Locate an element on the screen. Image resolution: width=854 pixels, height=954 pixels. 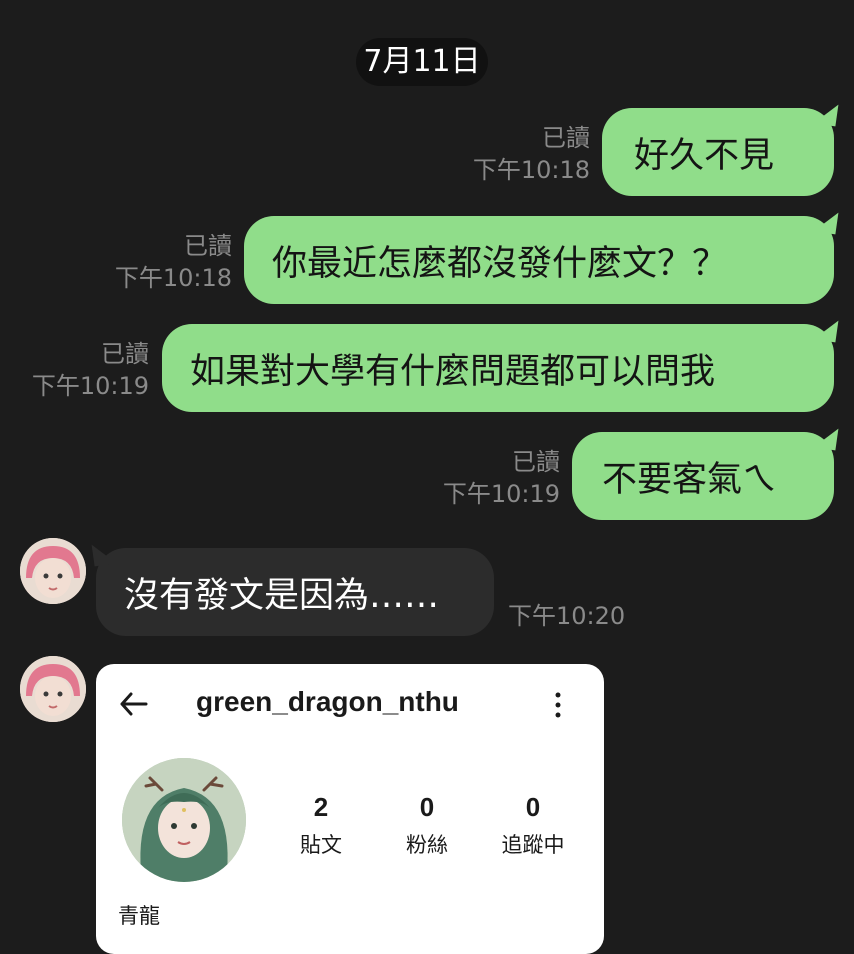
message-text: 不要客氣ㄟ is located at coordinates (690, 479).